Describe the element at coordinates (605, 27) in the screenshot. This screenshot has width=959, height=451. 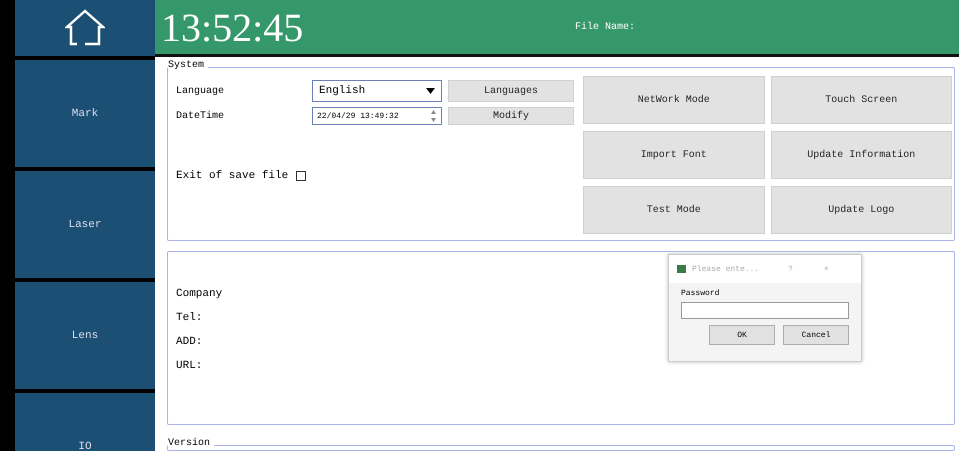
I see `file-name-label: File Name:` at that location.